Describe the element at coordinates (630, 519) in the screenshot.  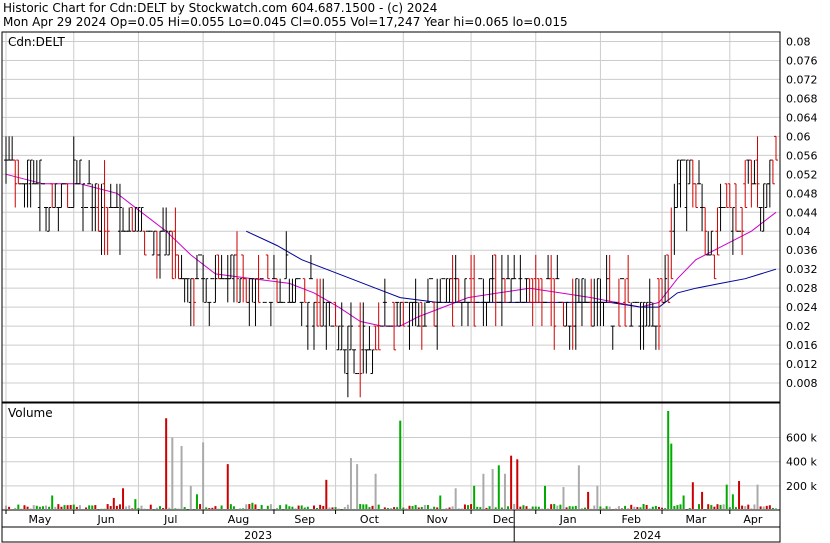
I see `month-label: Feb` at that location.